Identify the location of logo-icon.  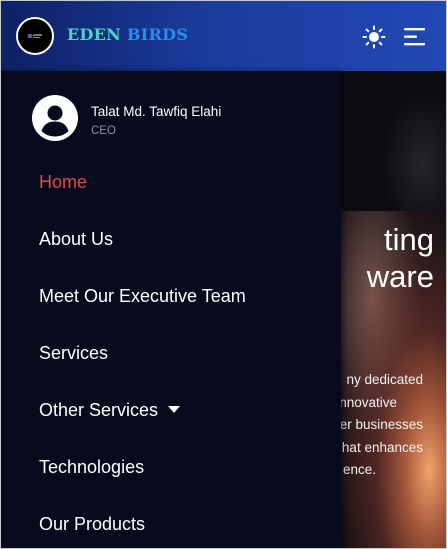
(35, 36).